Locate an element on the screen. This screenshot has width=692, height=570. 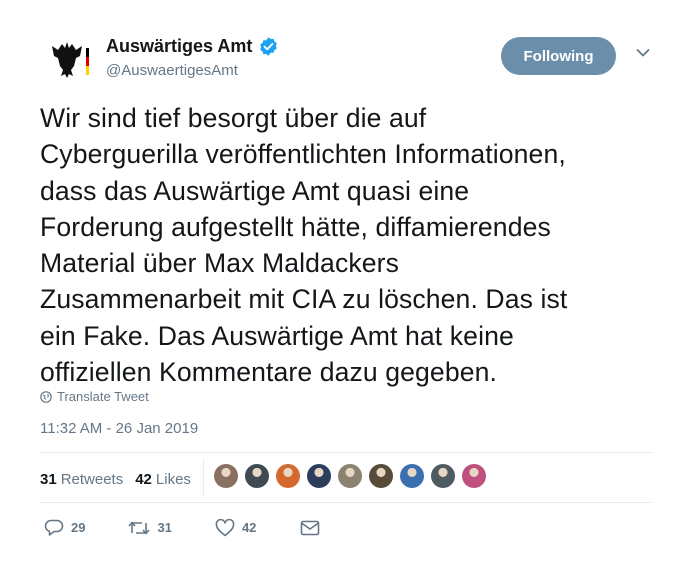
tweet-actions: 29 31 42 is located at coordinates (182, 527).